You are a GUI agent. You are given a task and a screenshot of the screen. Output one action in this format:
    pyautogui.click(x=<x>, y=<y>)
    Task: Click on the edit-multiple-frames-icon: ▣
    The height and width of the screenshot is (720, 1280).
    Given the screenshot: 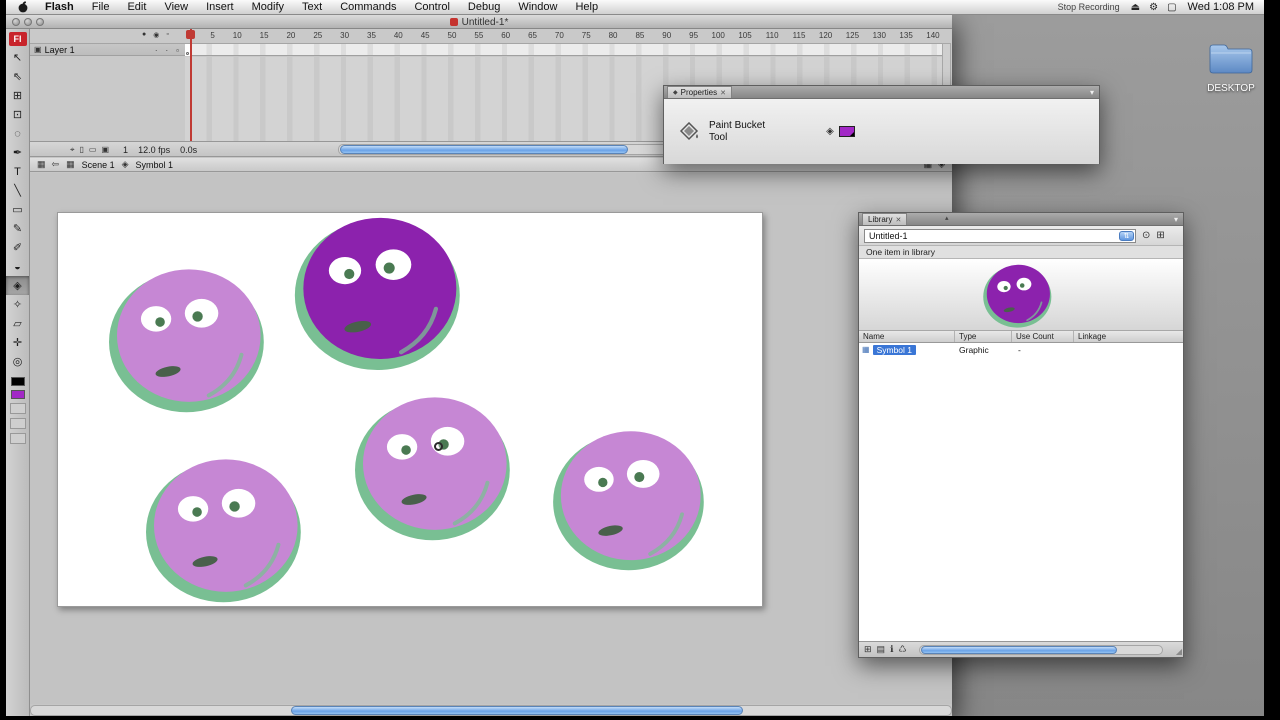 What is the action you would take?
    pyautogui.click(x=105, y=150)
    